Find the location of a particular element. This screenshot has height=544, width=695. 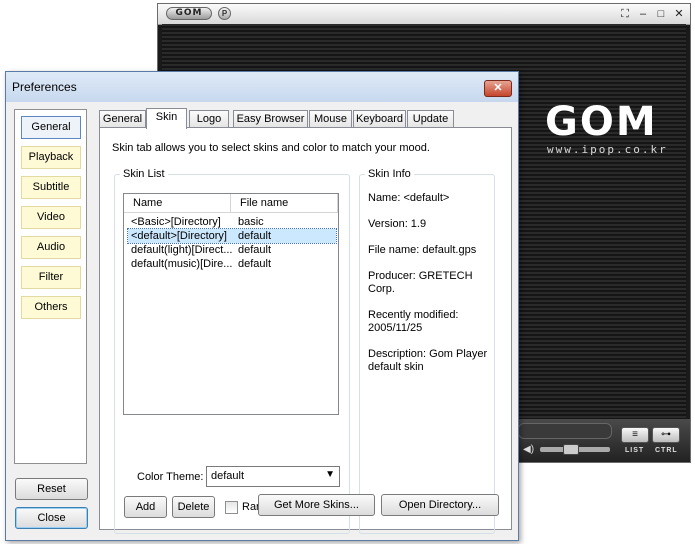

random-selection-checkbox is located at coordinates (231, 507).